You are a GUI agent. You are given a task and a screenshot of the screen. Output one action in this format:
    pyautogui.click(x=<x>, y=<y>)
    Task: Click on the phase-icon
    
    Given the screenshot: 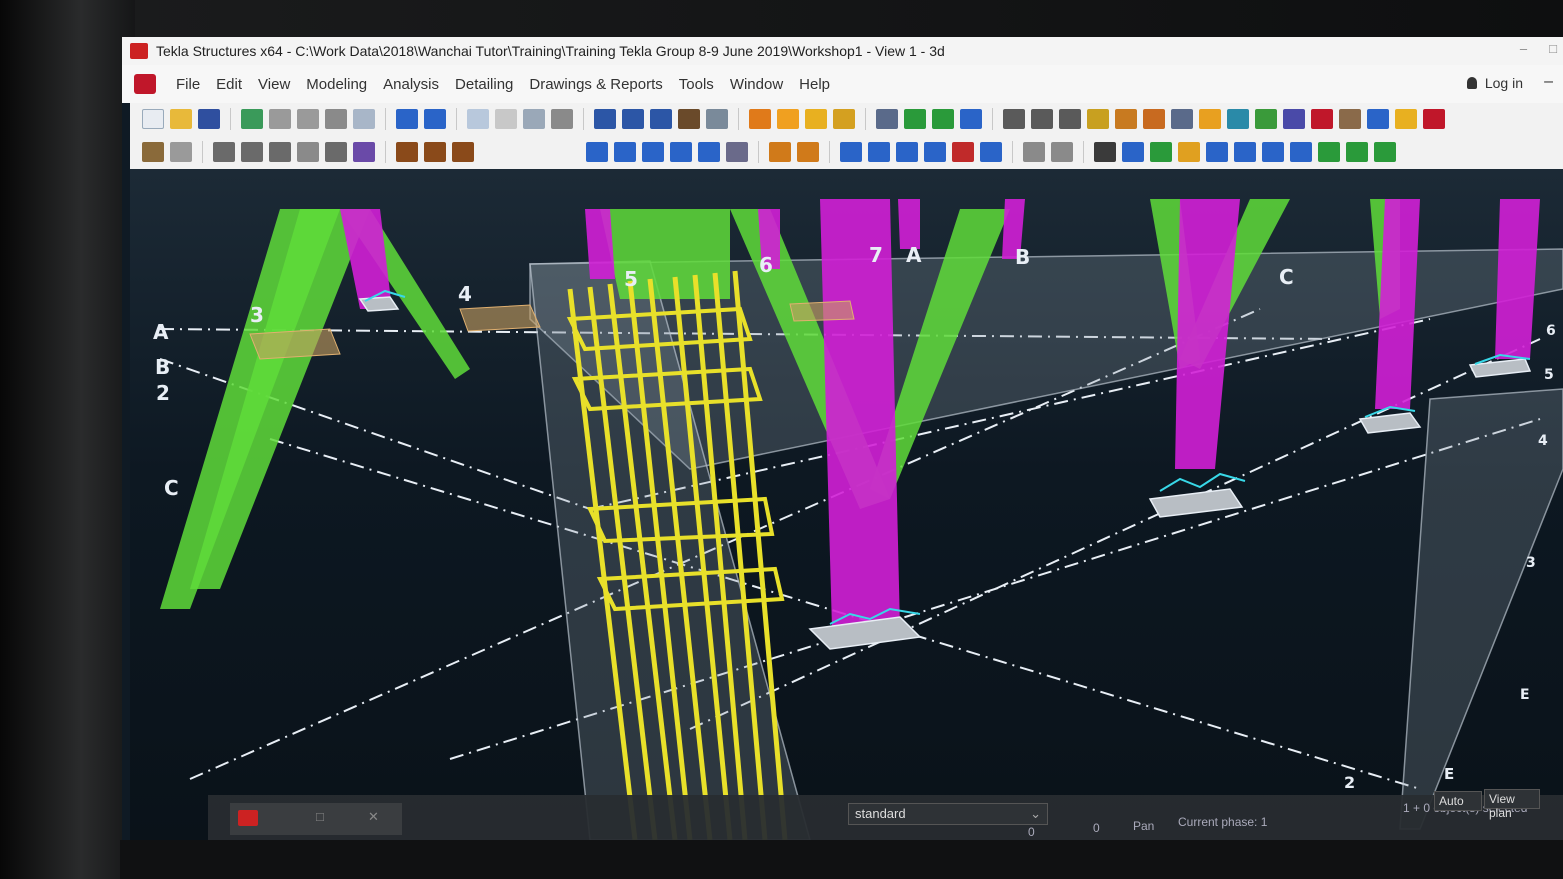 What is the action you would take?
    pyautogui.click(x=562, y=119)
    